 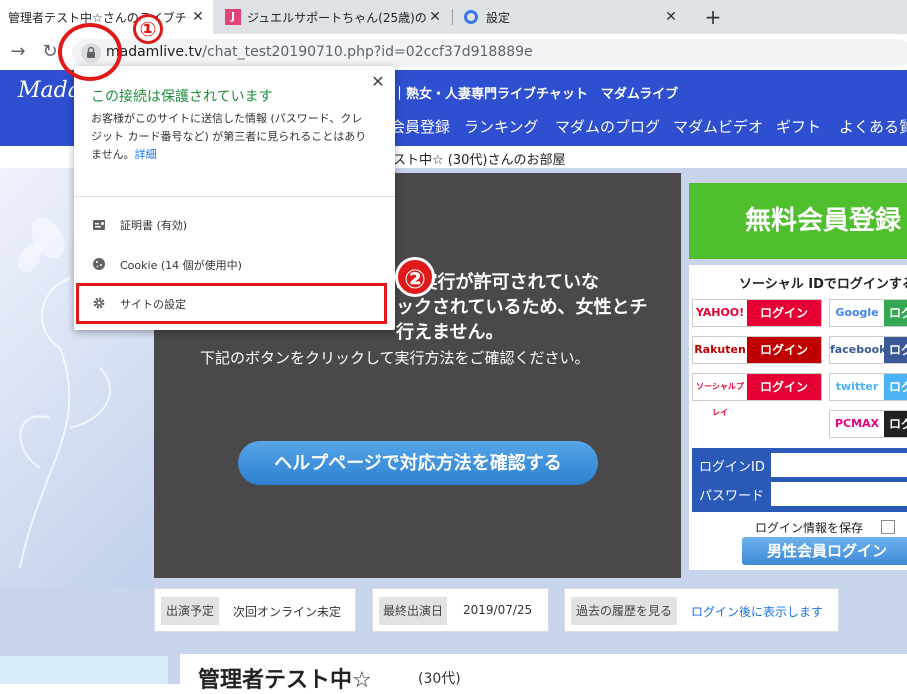 I want to click on login-id-label: ログインID, so click(x=732, y=467).